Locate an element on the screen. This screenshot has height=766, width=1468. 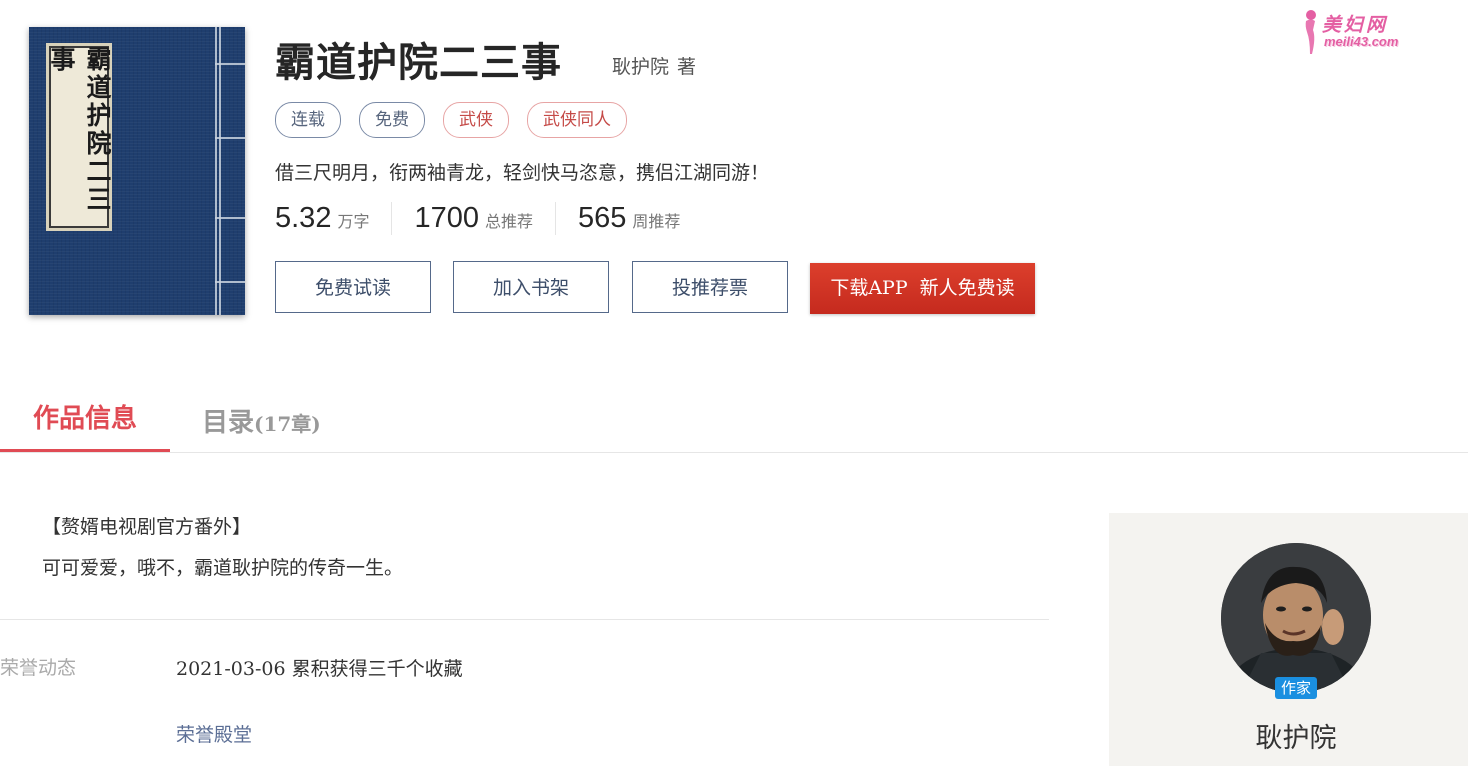
cover-title-label: 霸道护院二三事 is located at coordinates (79, 137).